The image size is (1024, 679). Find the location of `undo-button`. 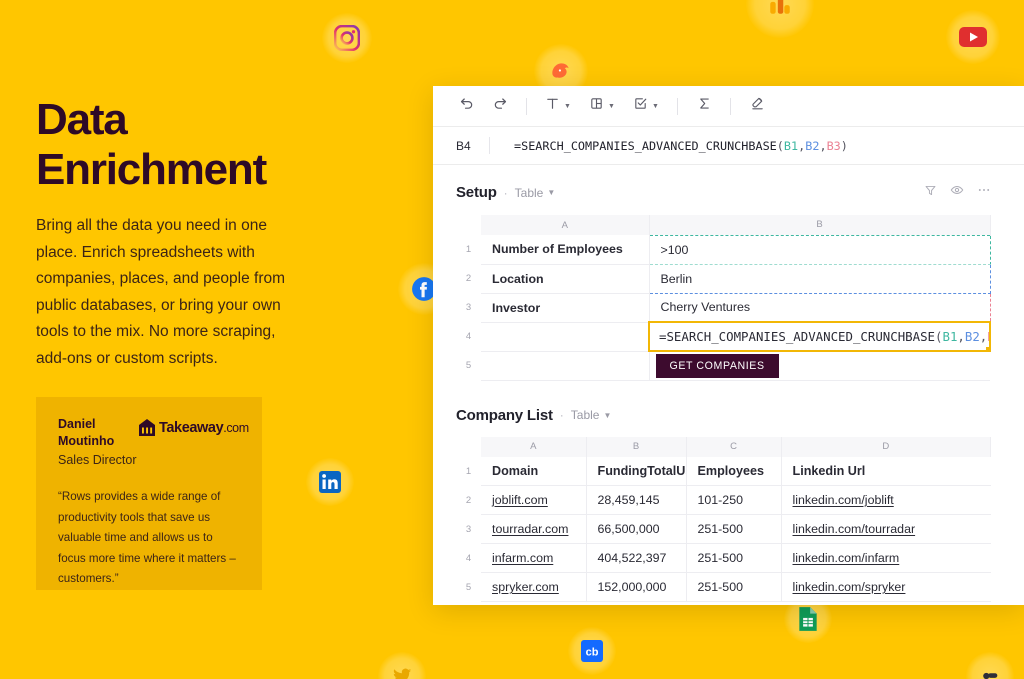

undo-button is located at coordinates (466, 106).